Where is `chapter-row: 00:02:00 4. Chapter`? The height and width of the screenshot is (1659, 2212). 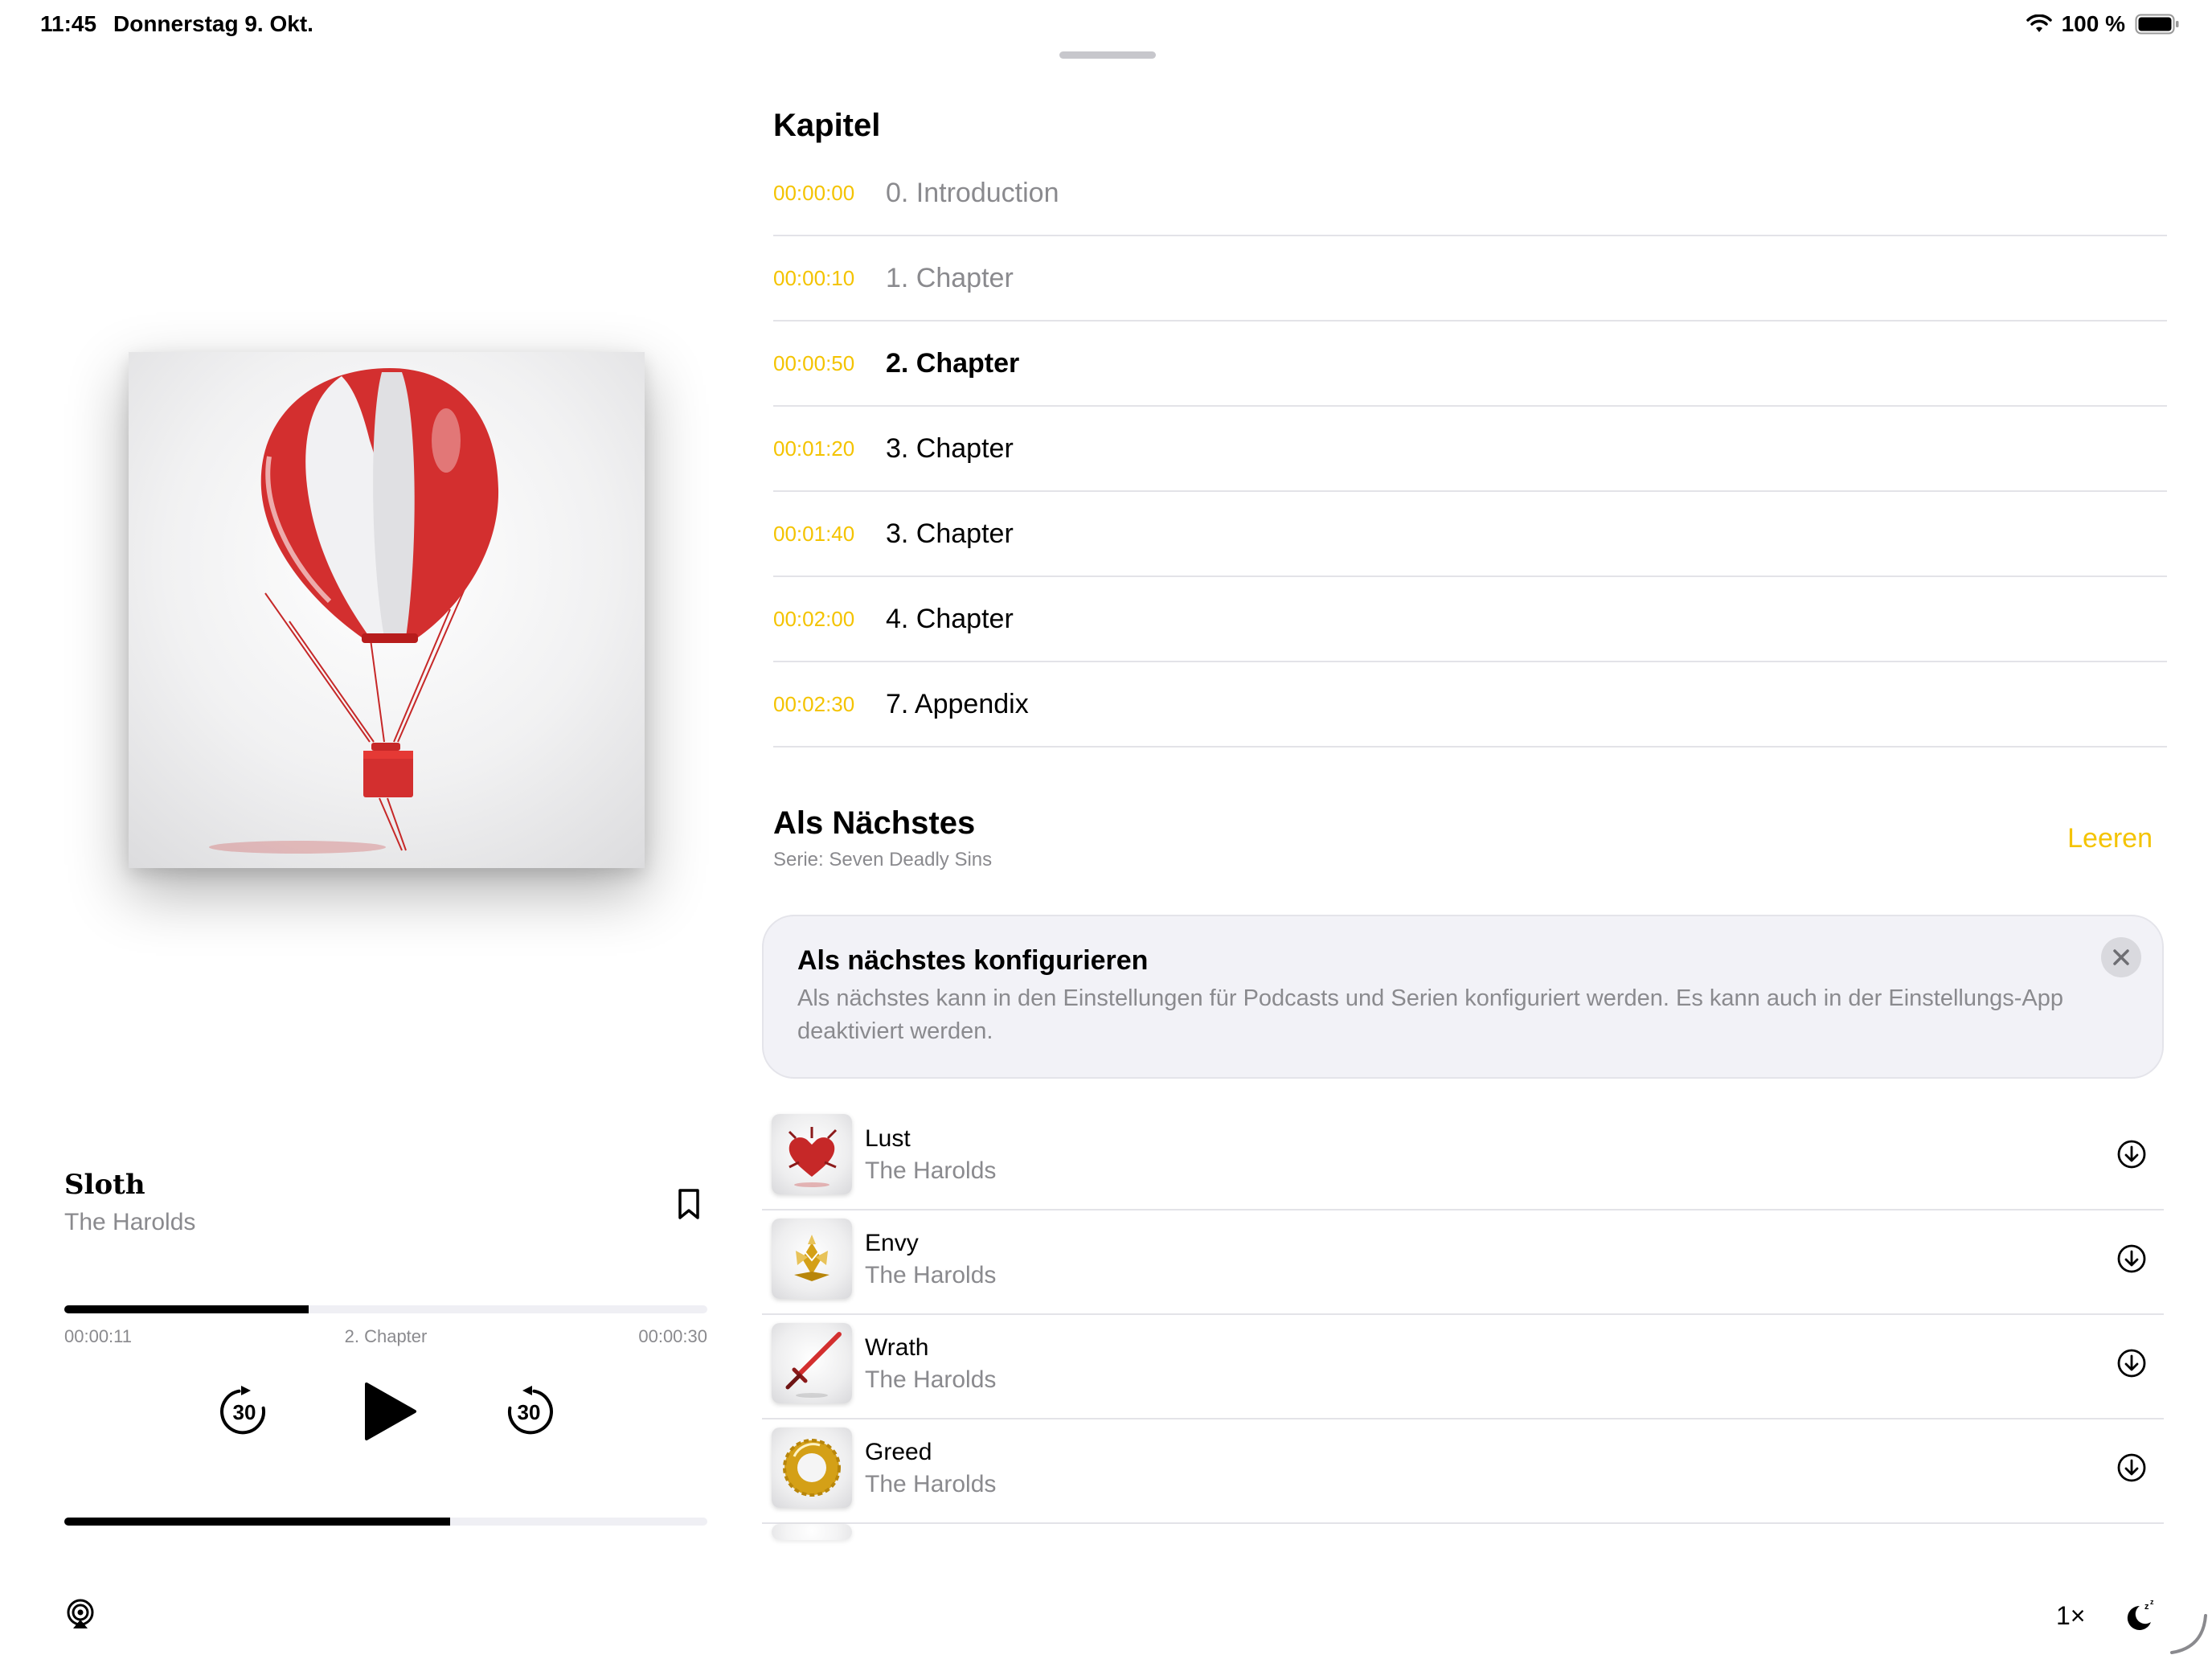
chapter-row: 00:02:00 4. Chapter is located at coordinates (1470, 619).